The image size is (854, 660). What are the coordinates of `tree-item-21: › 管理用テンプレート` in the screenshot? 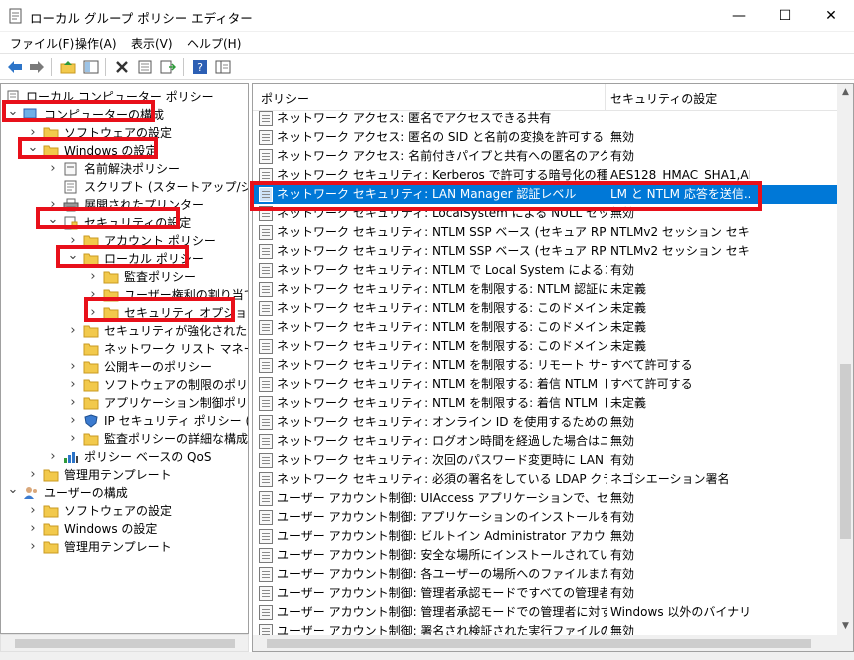 It's located at (124, 475).